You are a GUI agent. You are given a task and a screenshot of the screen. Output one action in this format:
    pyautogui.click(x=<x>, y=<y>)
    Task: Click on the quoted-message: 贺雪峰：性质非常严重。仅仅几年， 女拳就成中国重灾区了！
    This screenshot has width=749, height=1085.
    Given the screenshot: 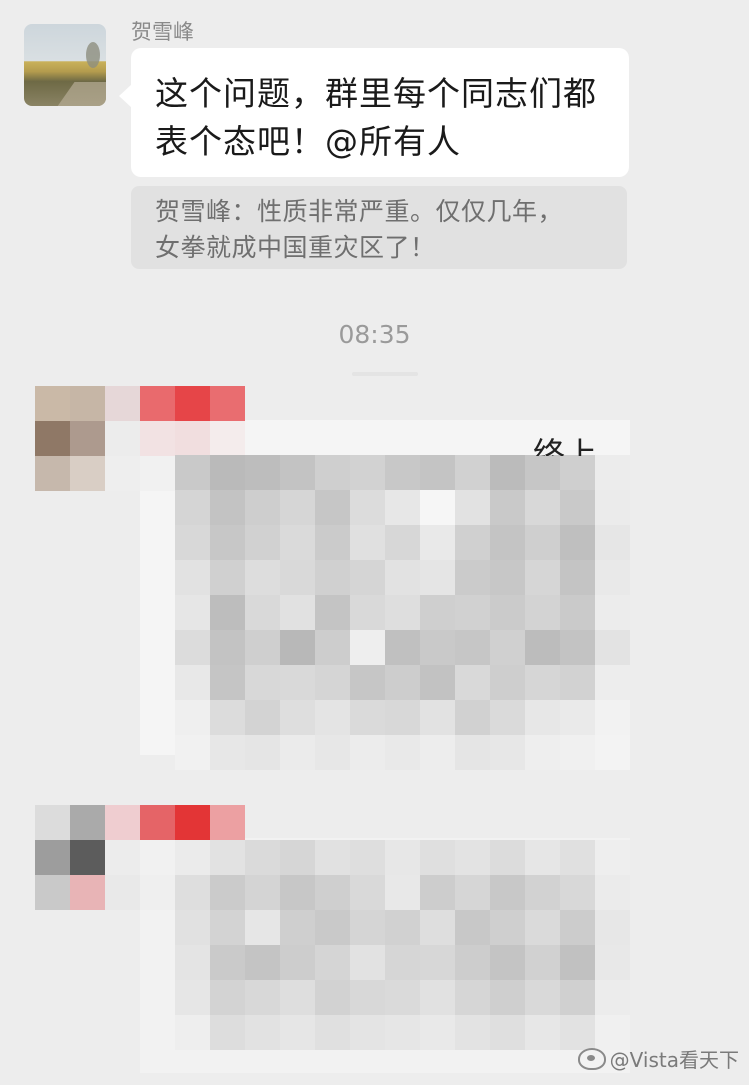 What is the action you would take?
    pyautogui.click(x=379, y=227)
    